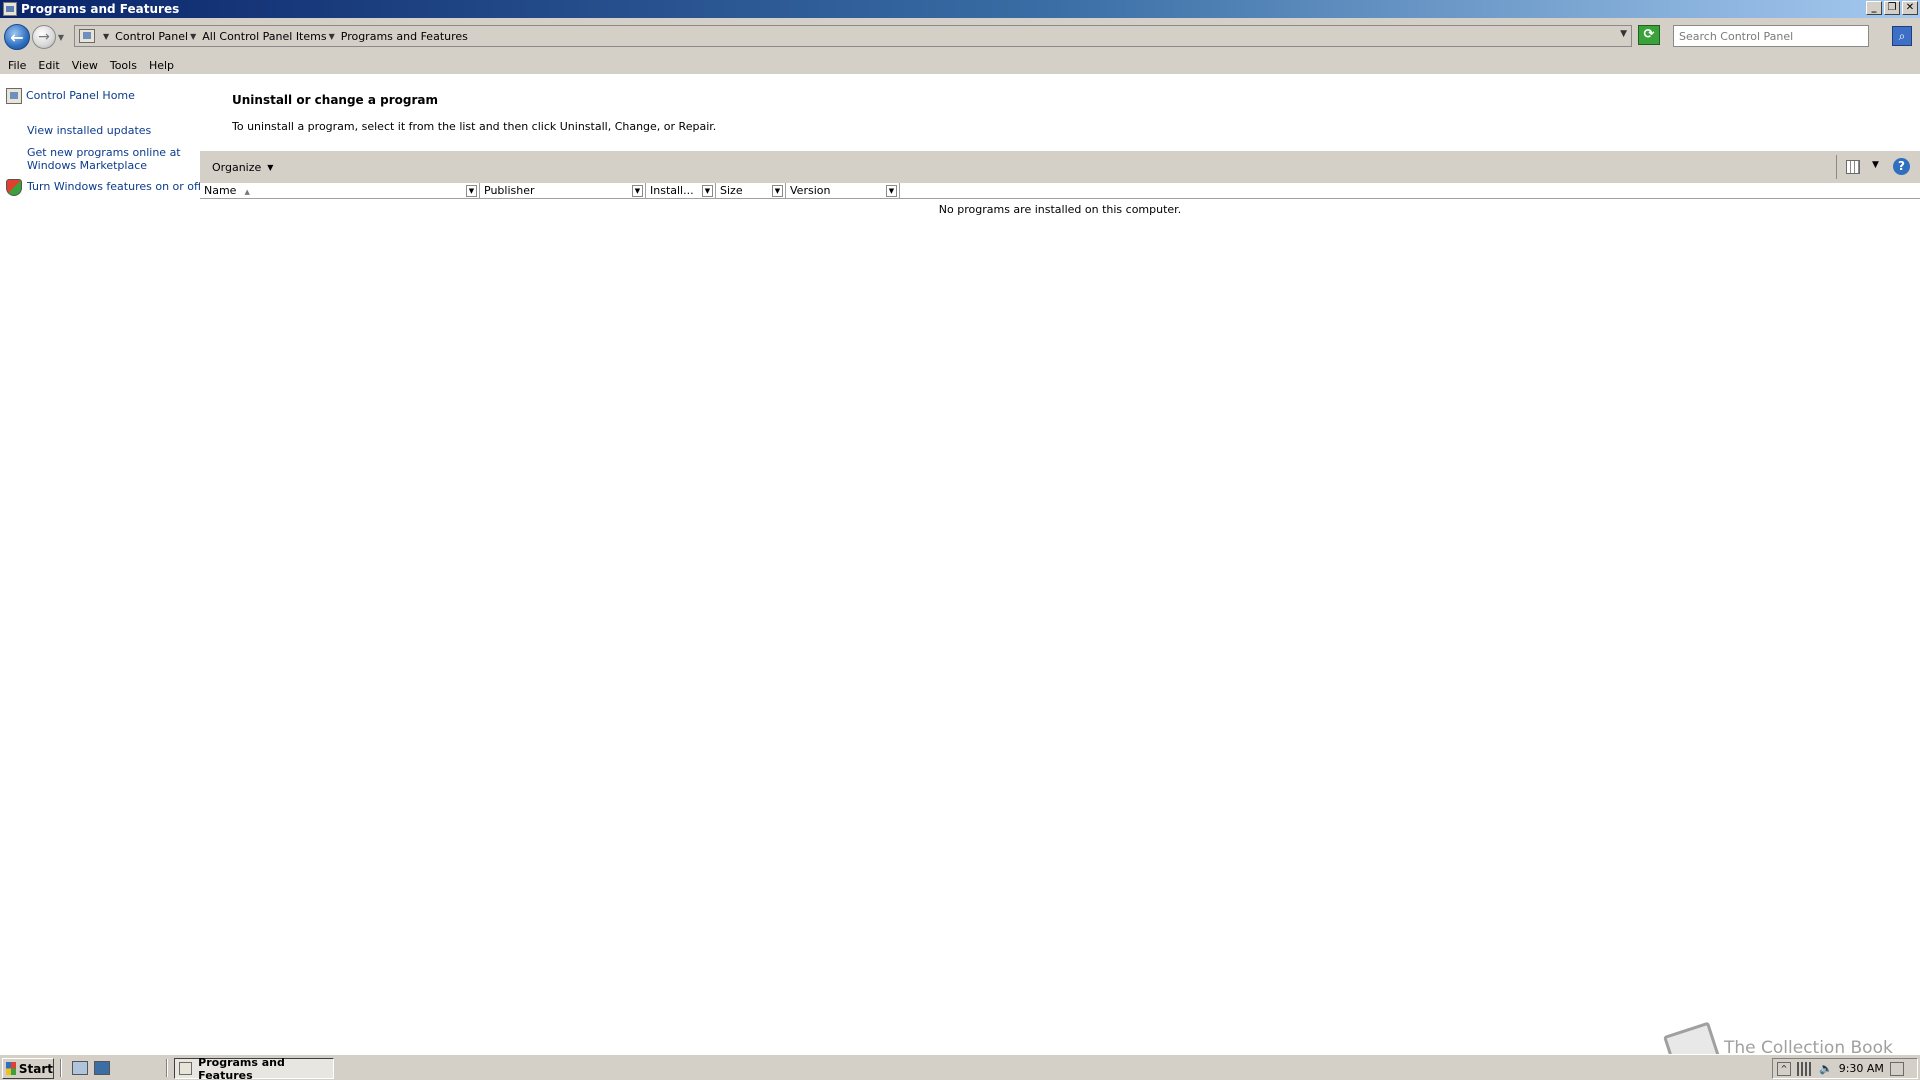  Describe the element at coordinates (11, 1068) in the screenshot. I see `windows-logo-icon` at that location.